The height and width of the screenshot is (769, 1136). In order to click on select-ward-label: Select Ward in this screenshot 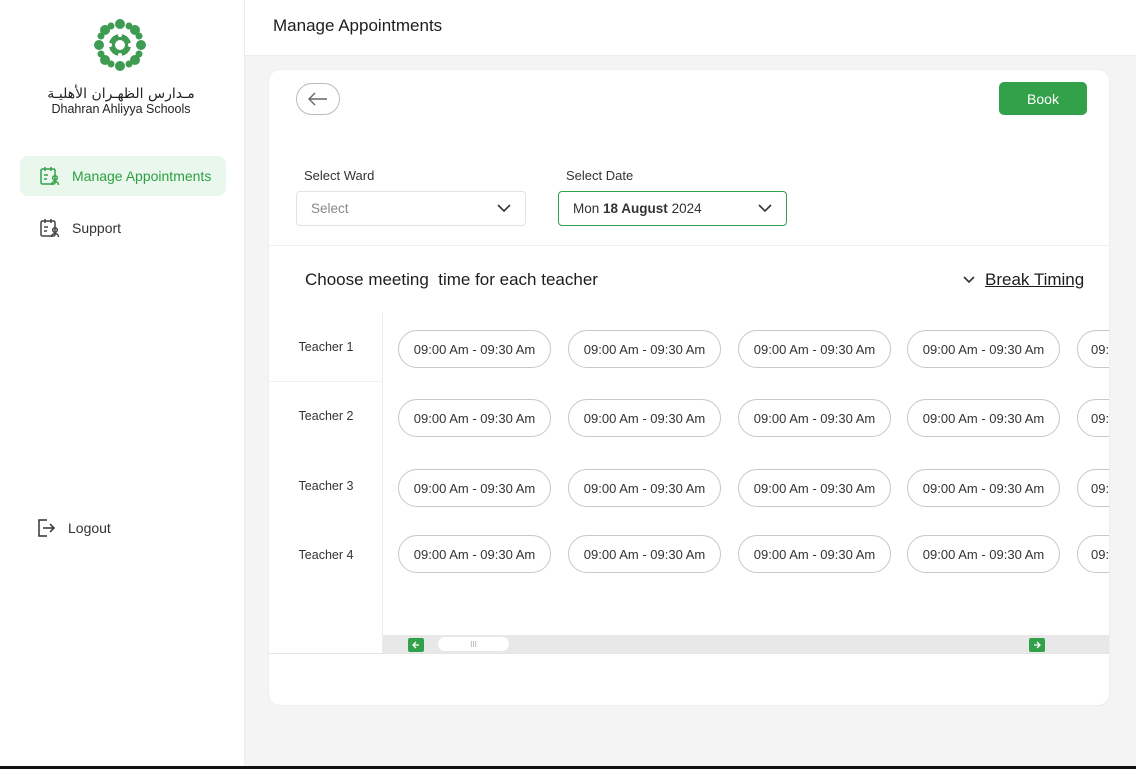, I will do `click(339, 175)`.